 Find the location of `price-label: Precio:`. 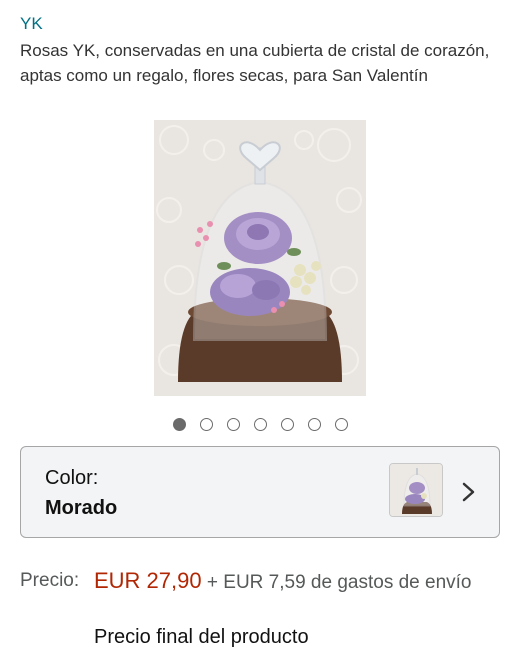

price-label: Precio: is located at coordinates (50, 580).